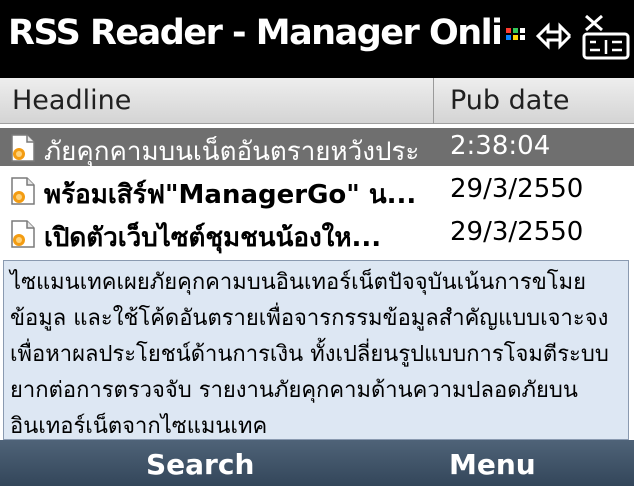 The image size is (634, 486). What do you see at coordinates (200, 464) in the screenshot?
I see `search-softkey: Search` at bounding box center [200, 464].